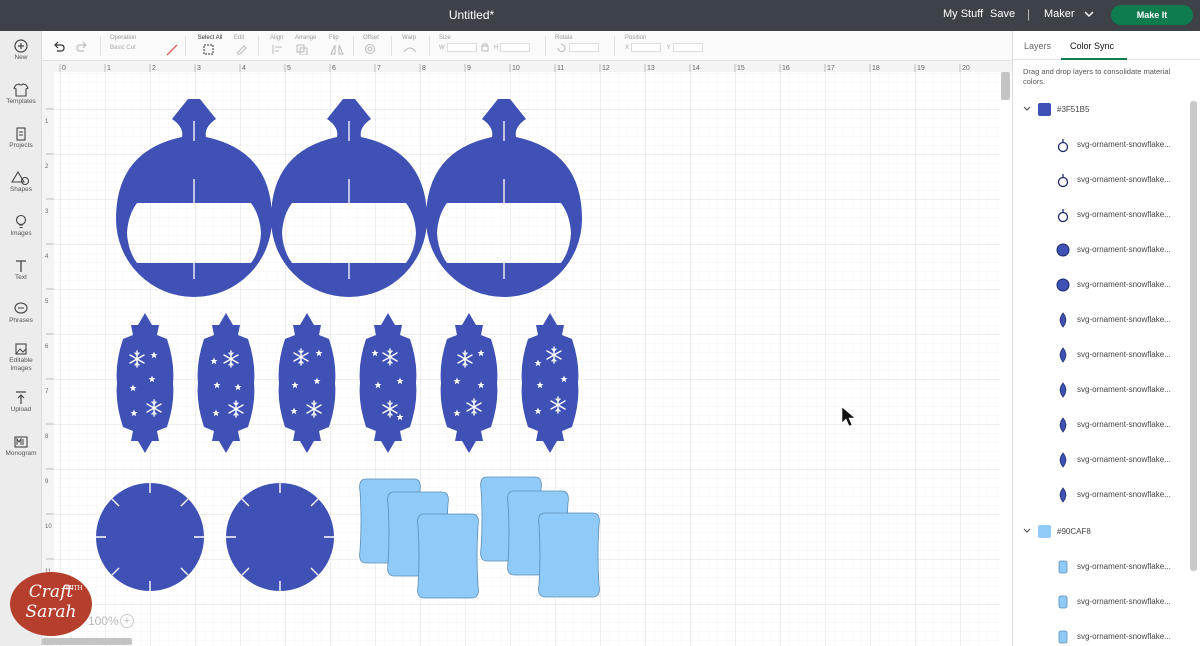 The width and height of the screenshot is (1200, 646). I want to click on position-label: Position, so click(636, 38).